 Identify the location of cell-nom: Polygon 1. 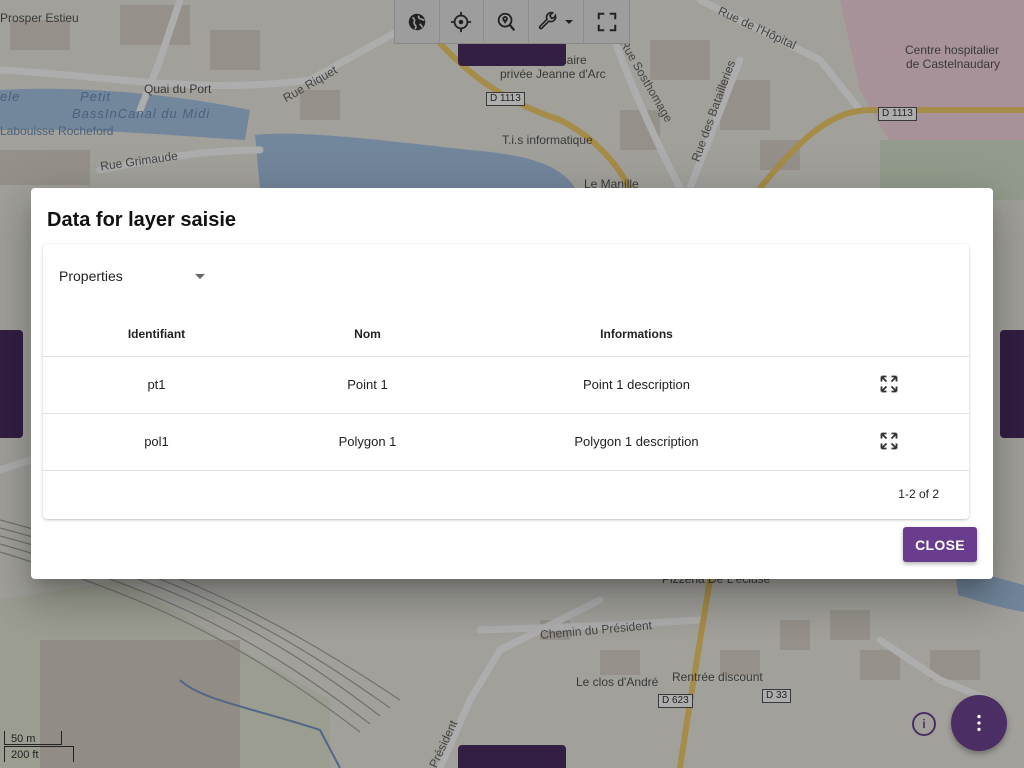
(367, 442).